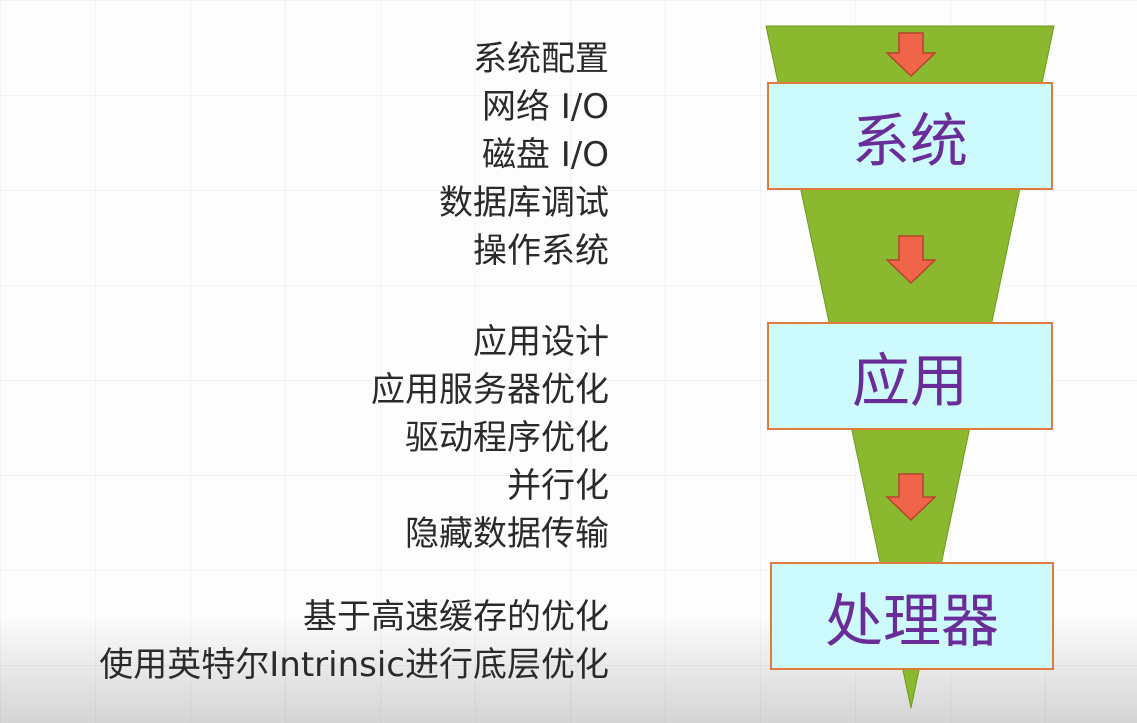  What do you see at coordinates (545, 155) in the screenshot?
I see `list-item: 磁盘 I/O` at bounding box center [545, 155].